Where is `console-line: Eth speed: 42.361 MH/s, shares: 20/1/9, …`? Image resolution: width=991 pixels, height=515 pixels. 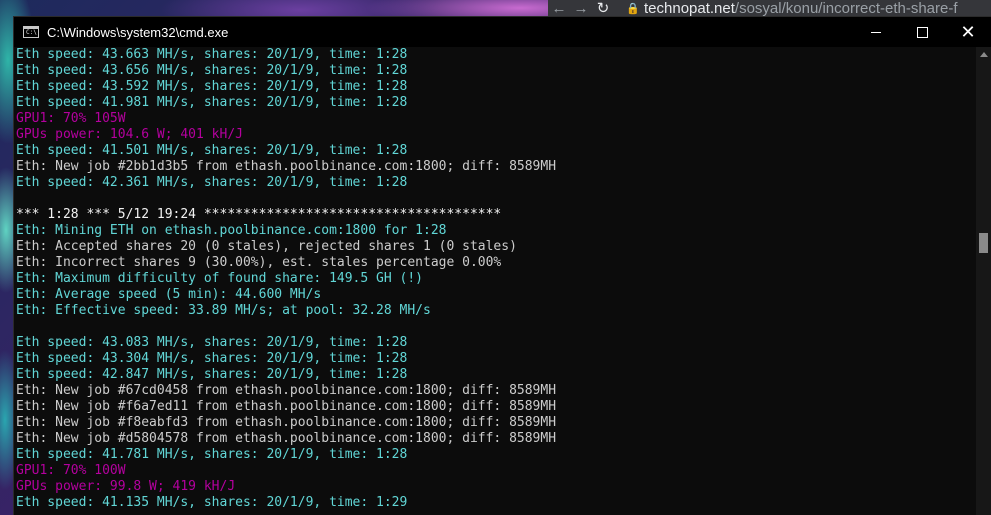
console-line: Eth speed: 42.361 MH/s, shares: 20/1/9, … is located at coordinates (212, 182).